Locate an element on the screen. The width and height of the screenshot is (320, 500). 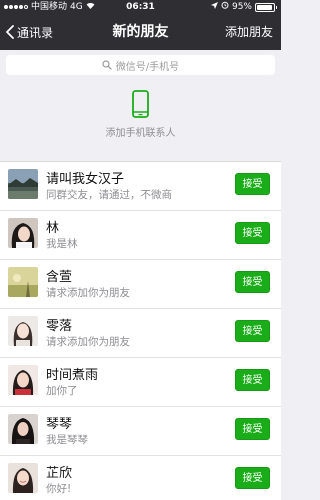
back-label: 通讯录 is located at coordinates (35, 32).